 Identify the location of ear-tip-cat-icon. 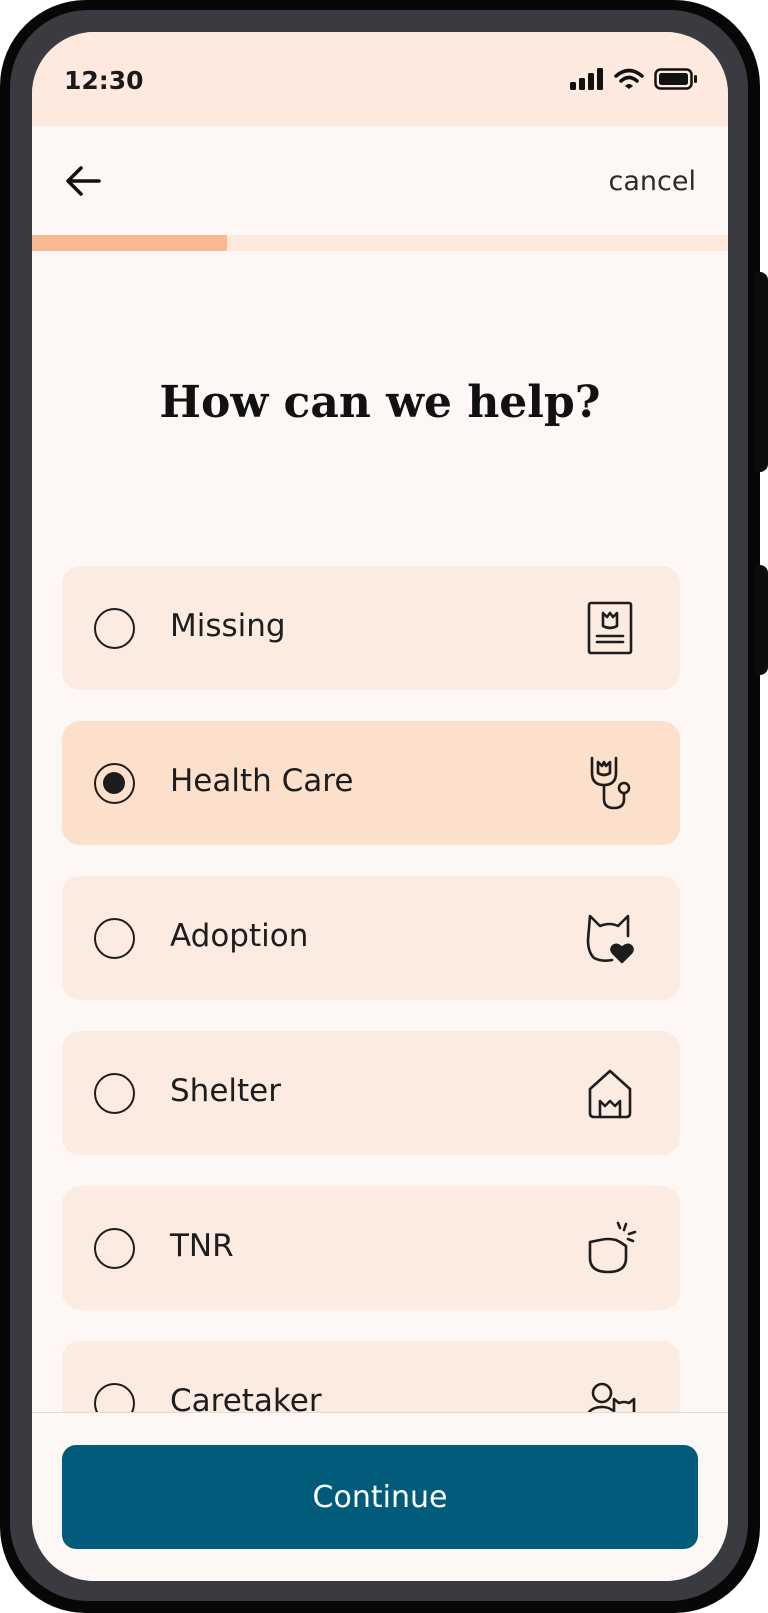
(612, 1247).